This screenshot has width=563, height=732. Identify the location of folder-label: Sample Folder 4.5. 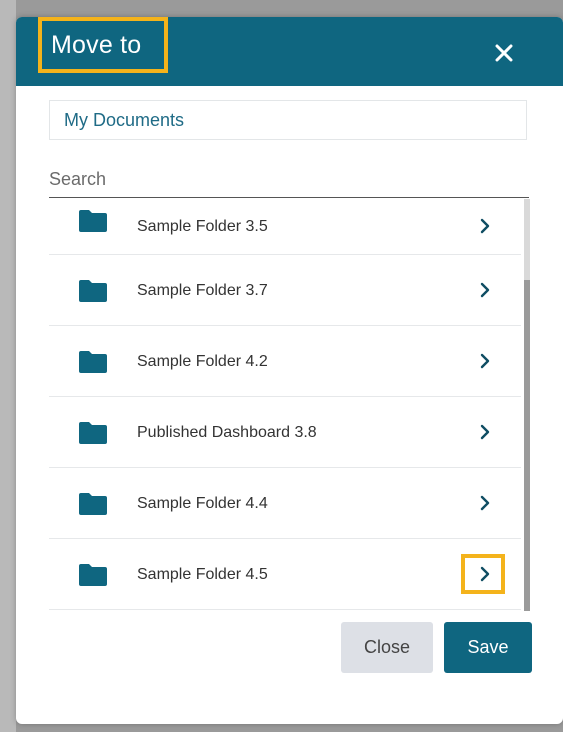
(202, 574).